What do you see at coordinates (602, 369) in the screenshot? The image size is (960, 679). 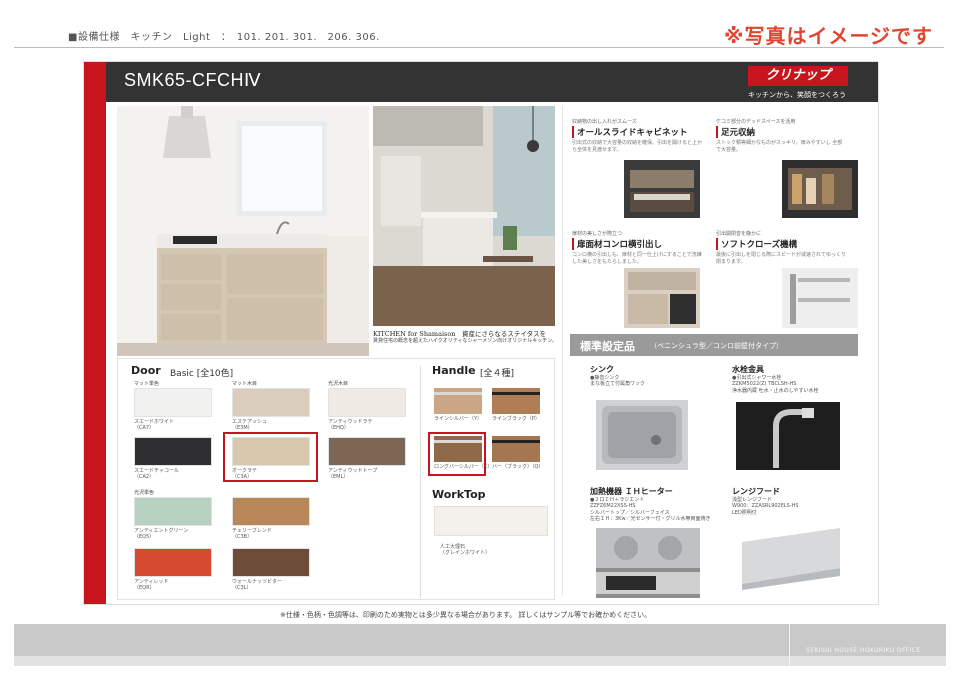 I see `std-item-name: シンク` at bounding box center [602, 369].